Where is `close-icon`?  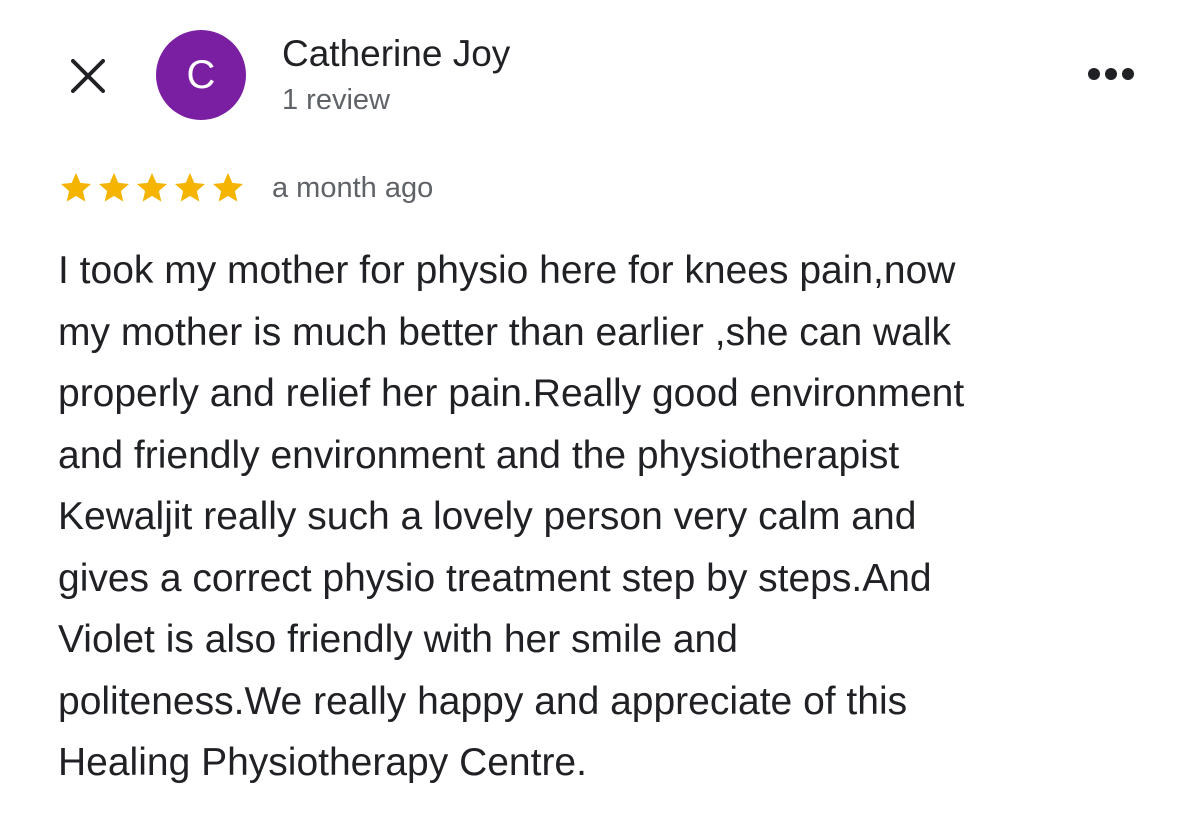
close-icon is located at coordinates (88, 76).